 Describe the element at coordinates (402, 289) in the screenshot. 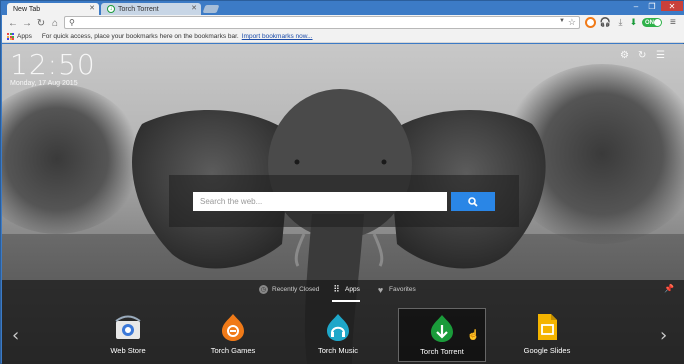

I see `tab-label: Favorites` at that location.